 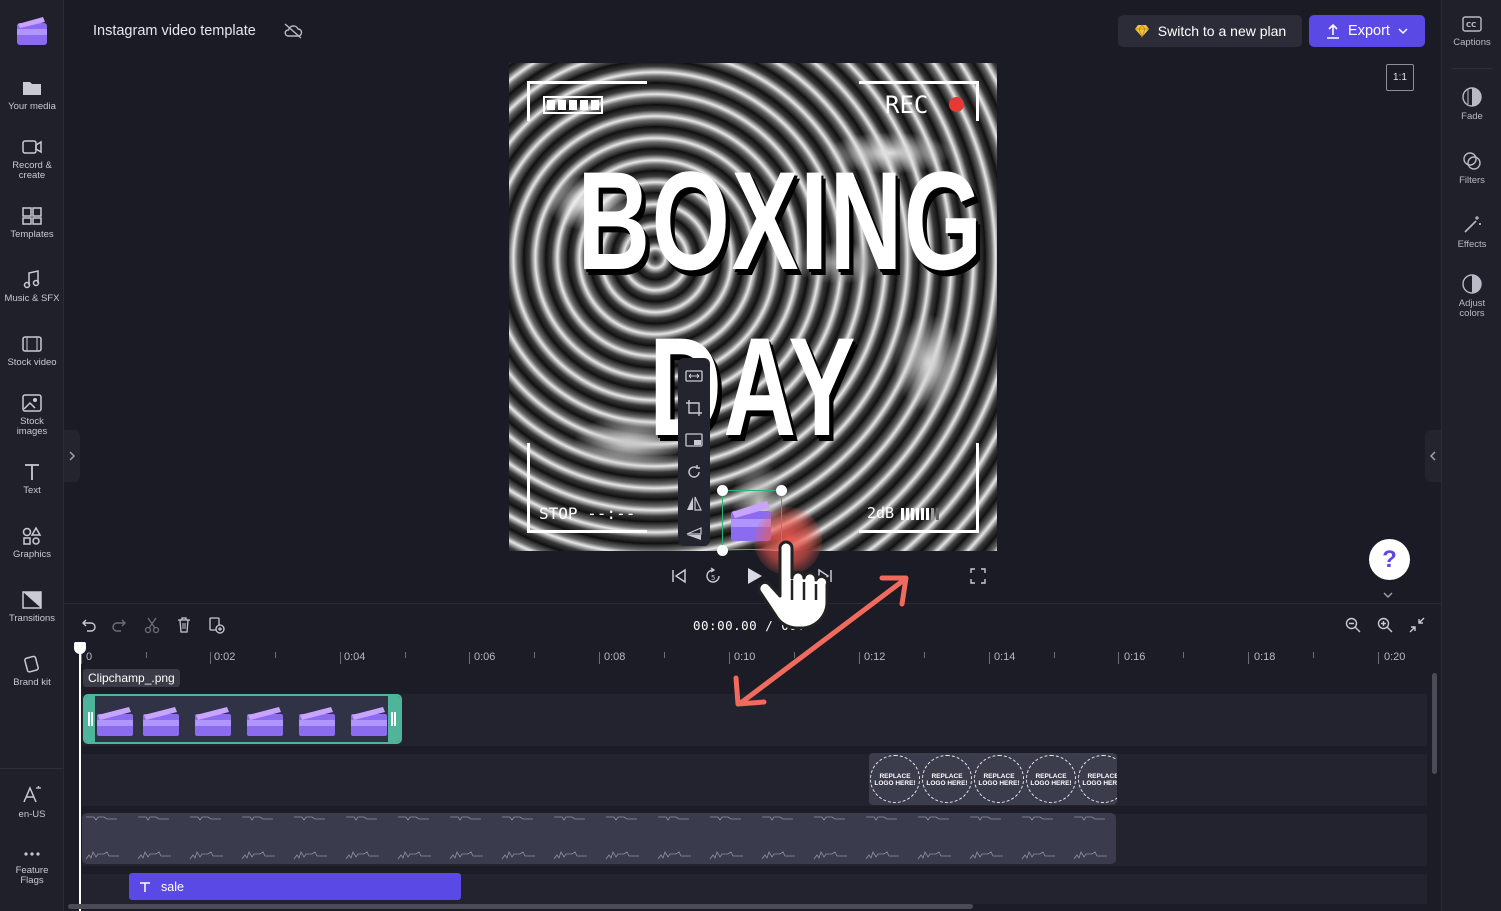 I want to click on sidebar-item-music-sfx: Music & SFX, so click(x=32, y=287).